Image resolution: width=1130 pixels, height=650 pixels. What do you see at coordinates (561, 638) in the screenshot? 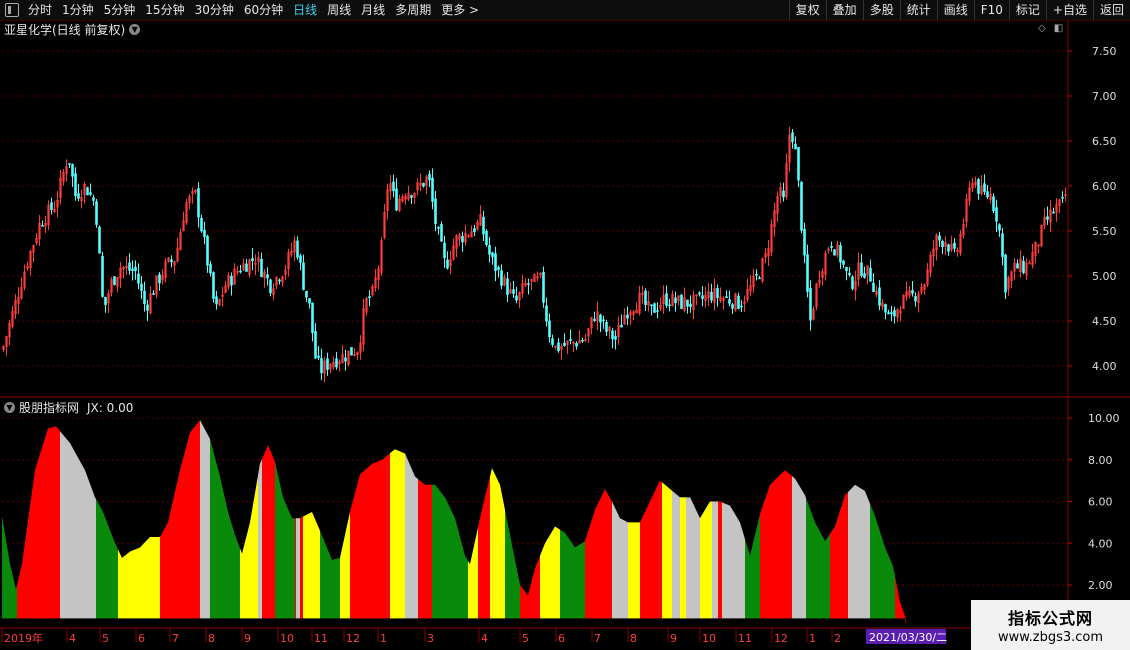
I see `date-tick-label: 6` at bounding box center [561, 638].